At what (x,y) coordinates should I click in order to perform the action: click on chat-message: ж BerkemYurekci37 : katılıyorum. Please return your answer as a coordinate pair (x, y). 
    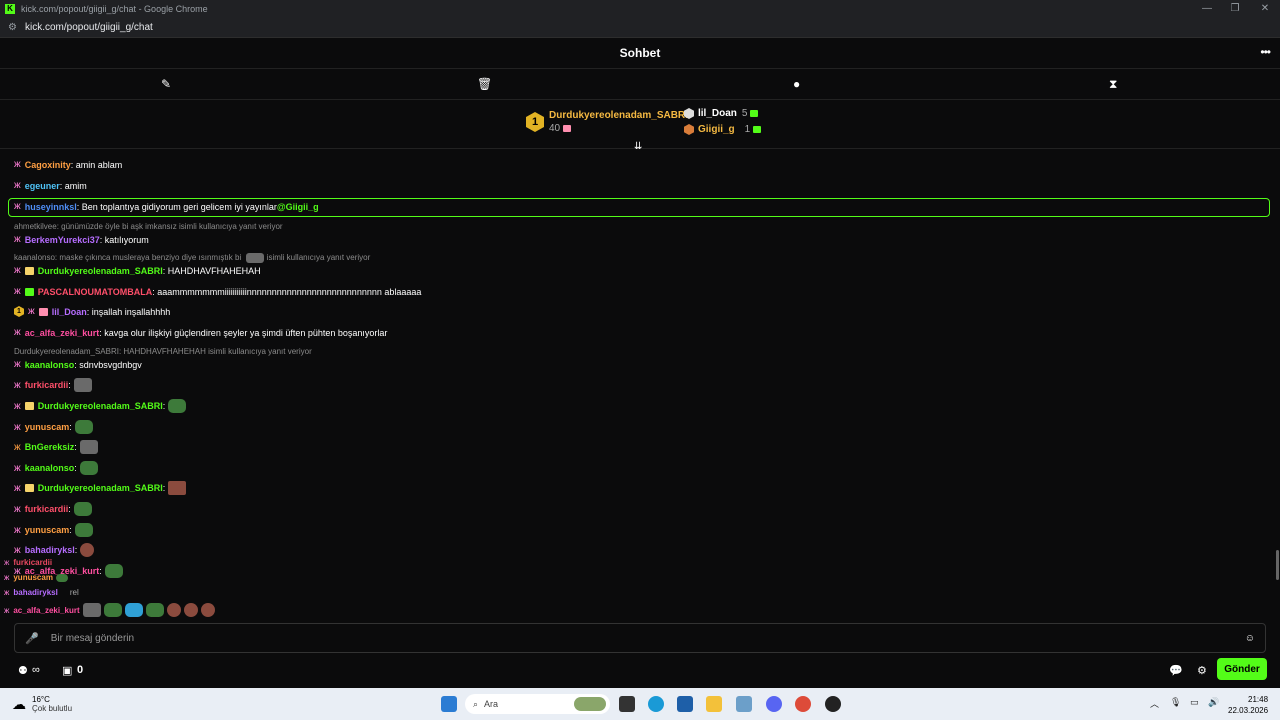
    Looking at the image, I should click on (81, 239).